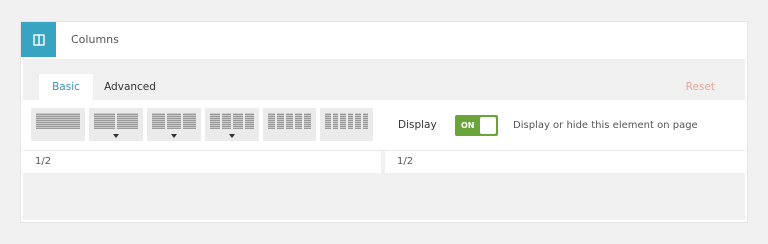 This screenshot has width=768, height=244. Describe the element at coordinates (384, 39) in the screenshot. I see `element-header: Columns` at that location.